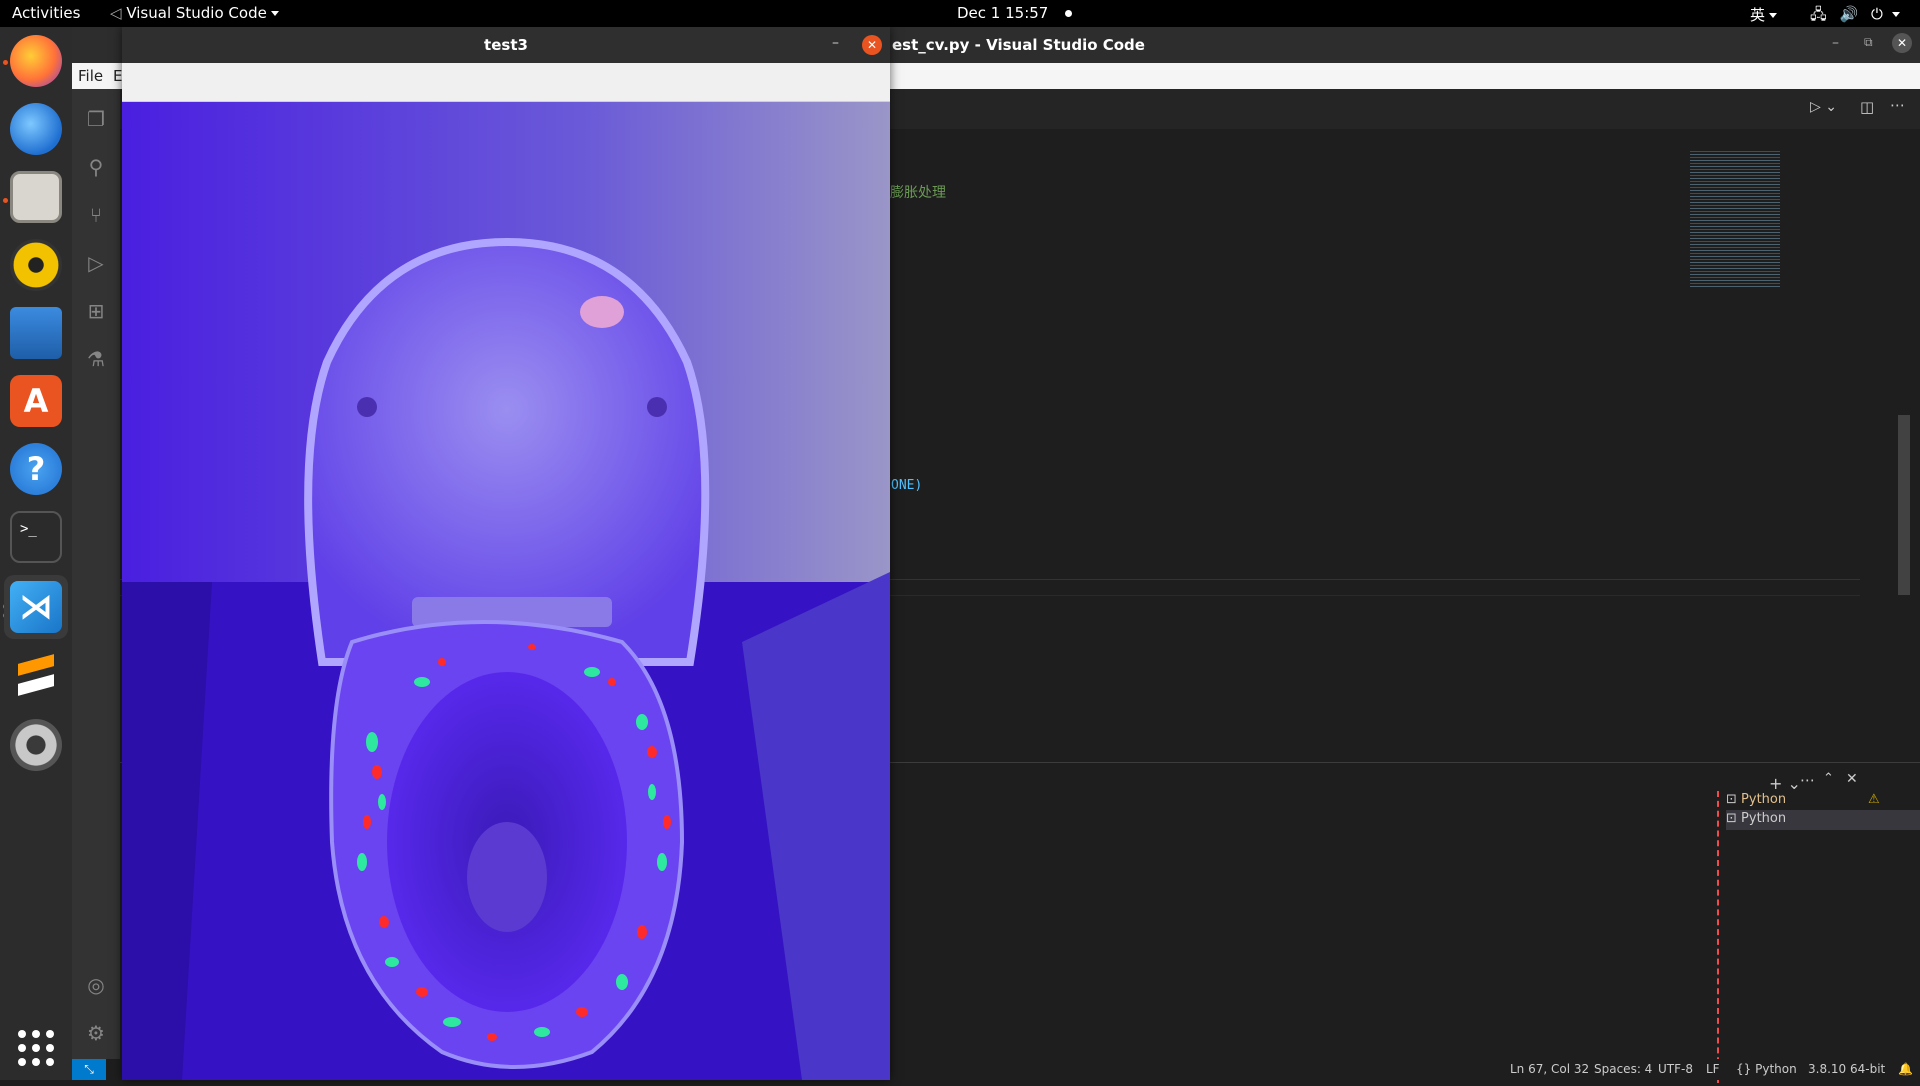 This screenshot has width=1920, height=1086. What do you see at coordinates (1852, 779) in the screenshot?
I see `close-panel-icon: ✕` at bounding box center [1852, 779].